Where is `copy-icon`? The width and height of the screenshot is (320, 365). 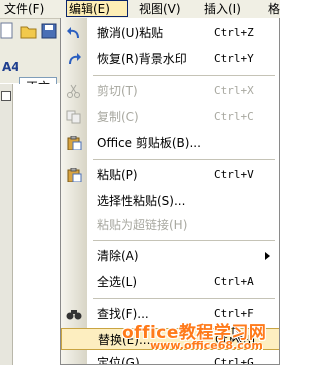 copy-icon is located at coordinates (73, 117).